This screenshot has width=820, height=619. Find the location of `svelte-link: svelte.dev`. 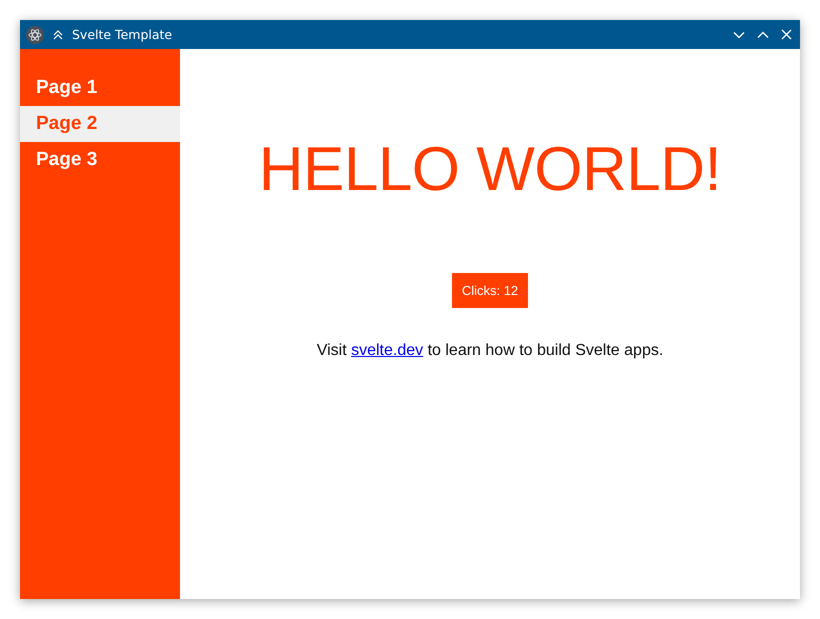

svelte-link: svelte.dev is located at coordinates (387, 350).